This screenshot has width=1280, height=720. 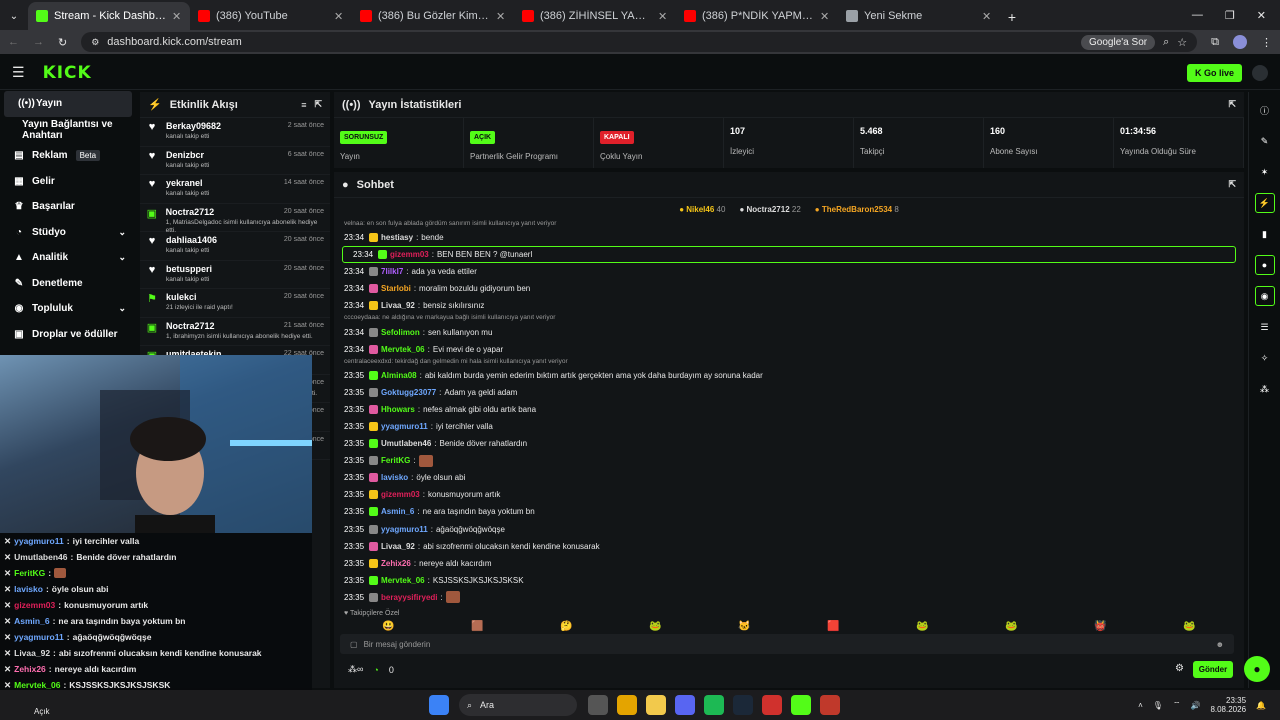 What do you see at coordinates (1228, 705) in the screenshot?
I see `clock: 23:35 8.08.2026` at bounding box center [1228, 705].